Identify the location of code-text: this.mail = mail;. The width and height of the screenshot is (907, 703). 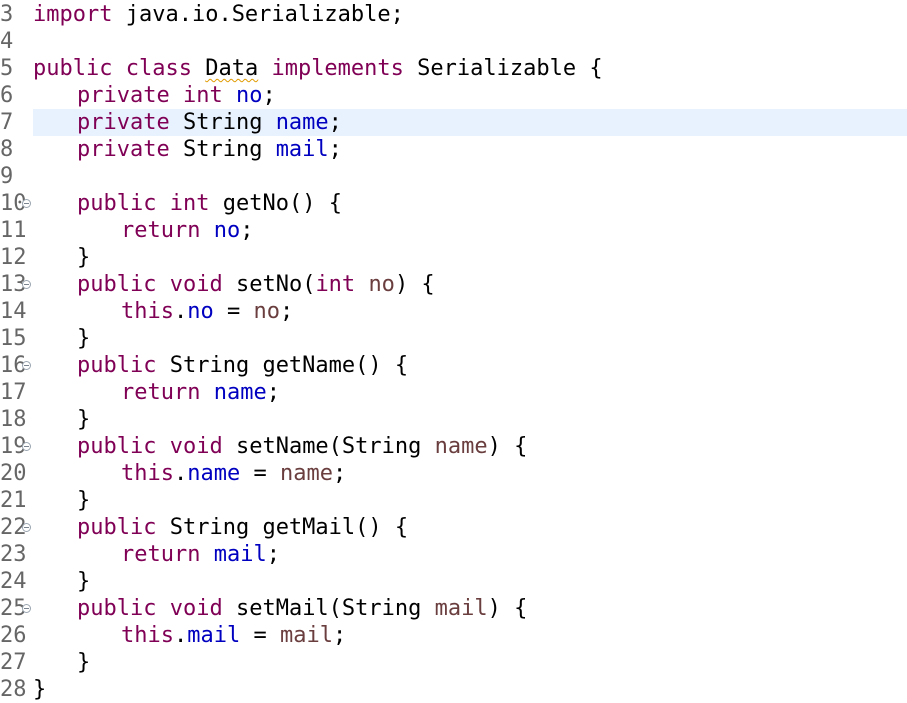
(189, 635).